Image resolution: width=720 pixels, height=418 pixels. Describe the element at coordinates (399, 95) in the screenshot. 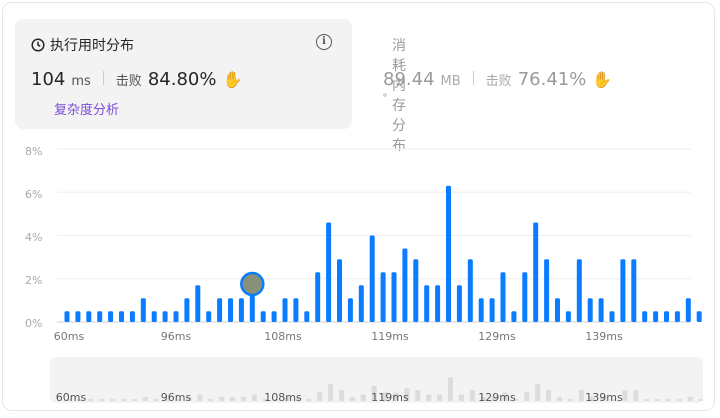

I see `memory-title-row: 消耗内存分布` at that location.